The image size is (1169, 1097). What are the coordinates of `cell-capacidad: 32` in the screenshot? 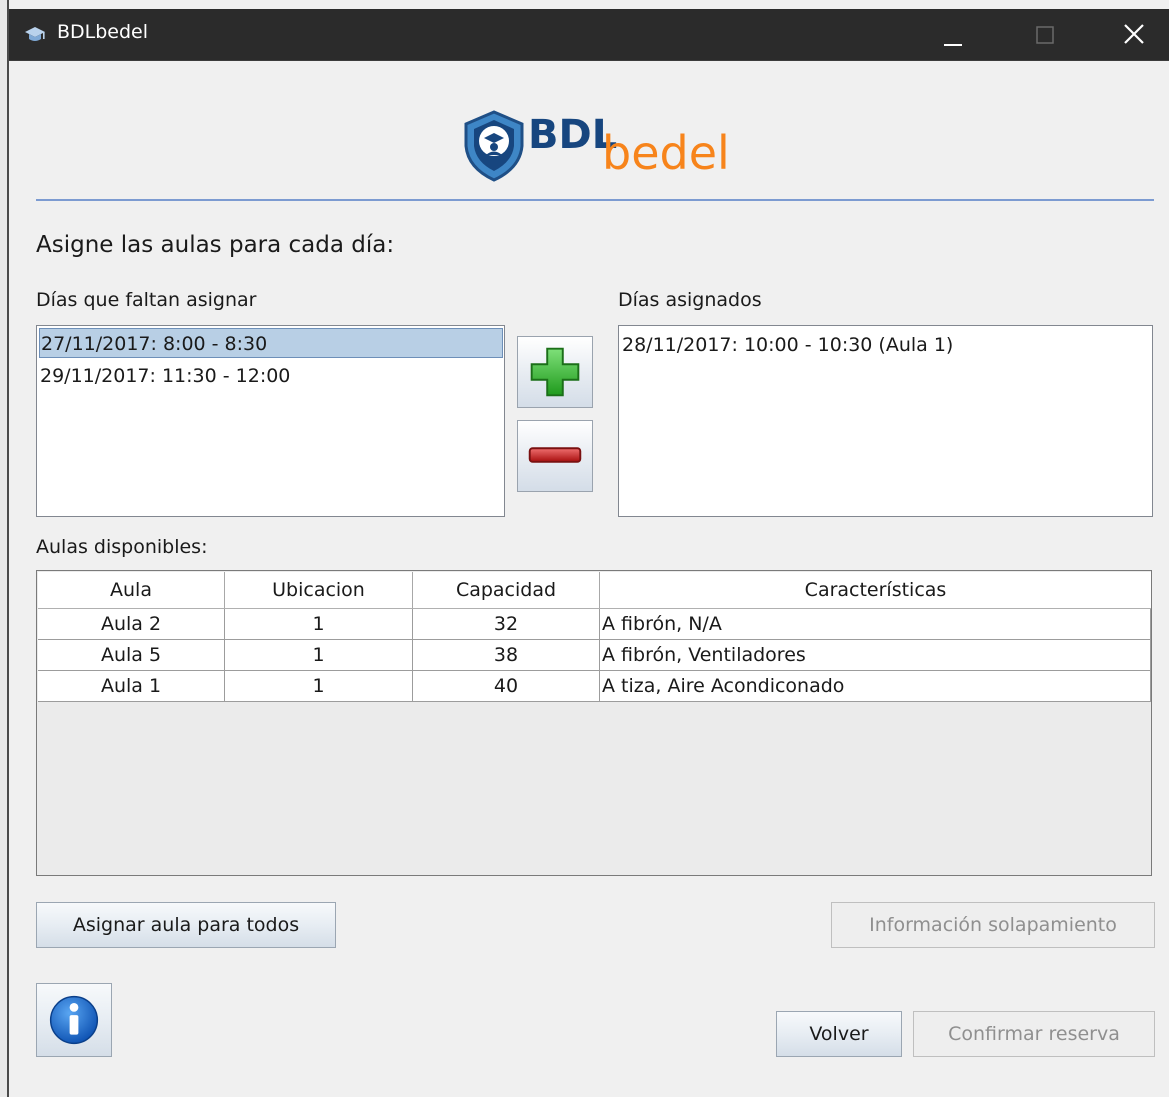 It's located at (506, 624).